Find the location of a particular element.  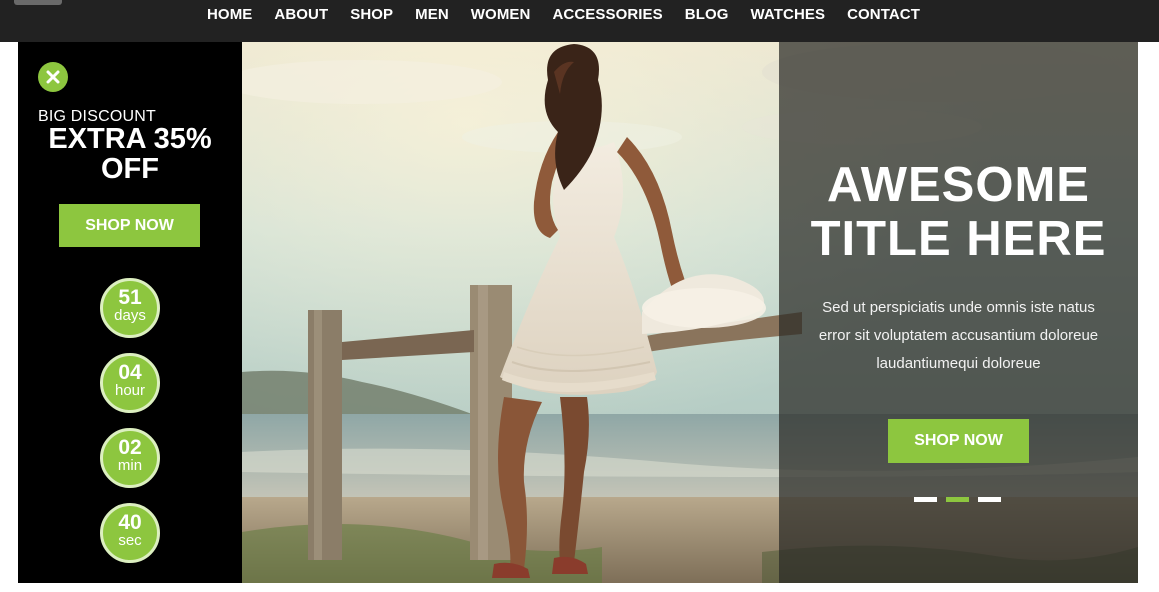

hero-description-line3: laudantiumequi doloreue is located at coordinates (958, 363).